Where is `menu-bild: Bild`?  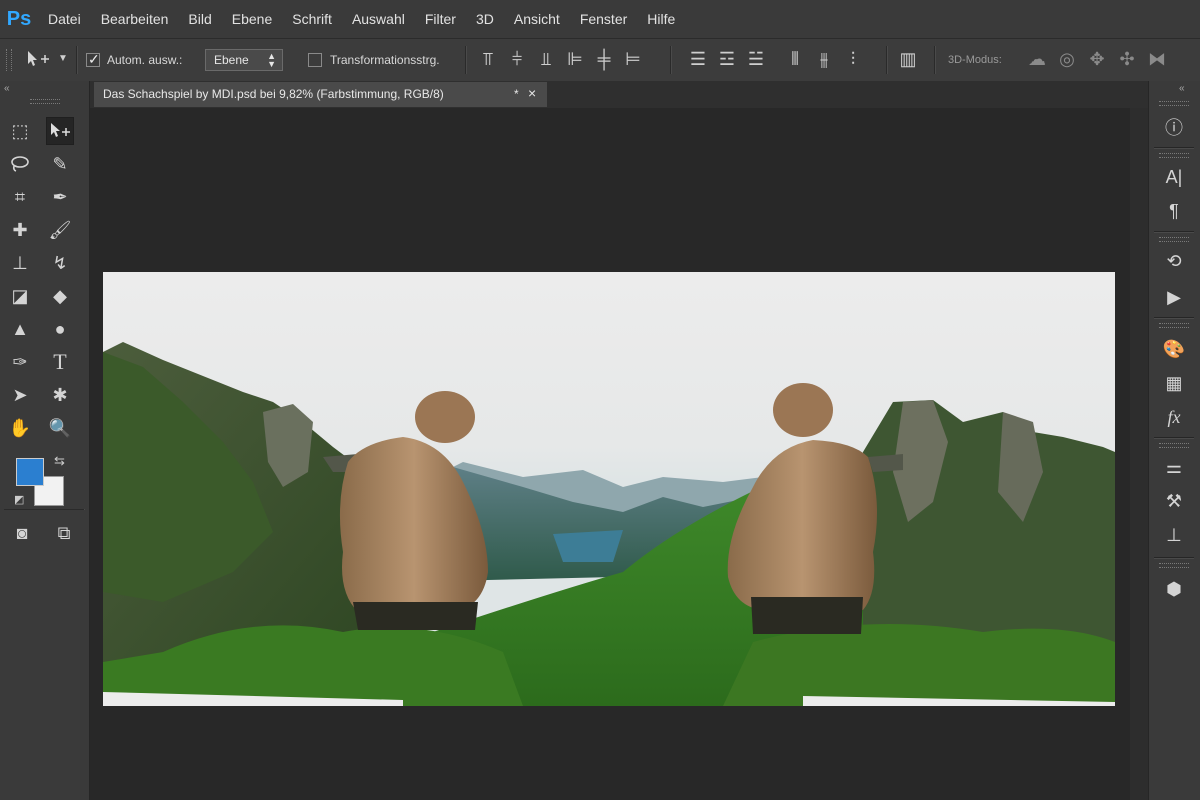 menu-bild: Bild is located at coordinates (199, 19).